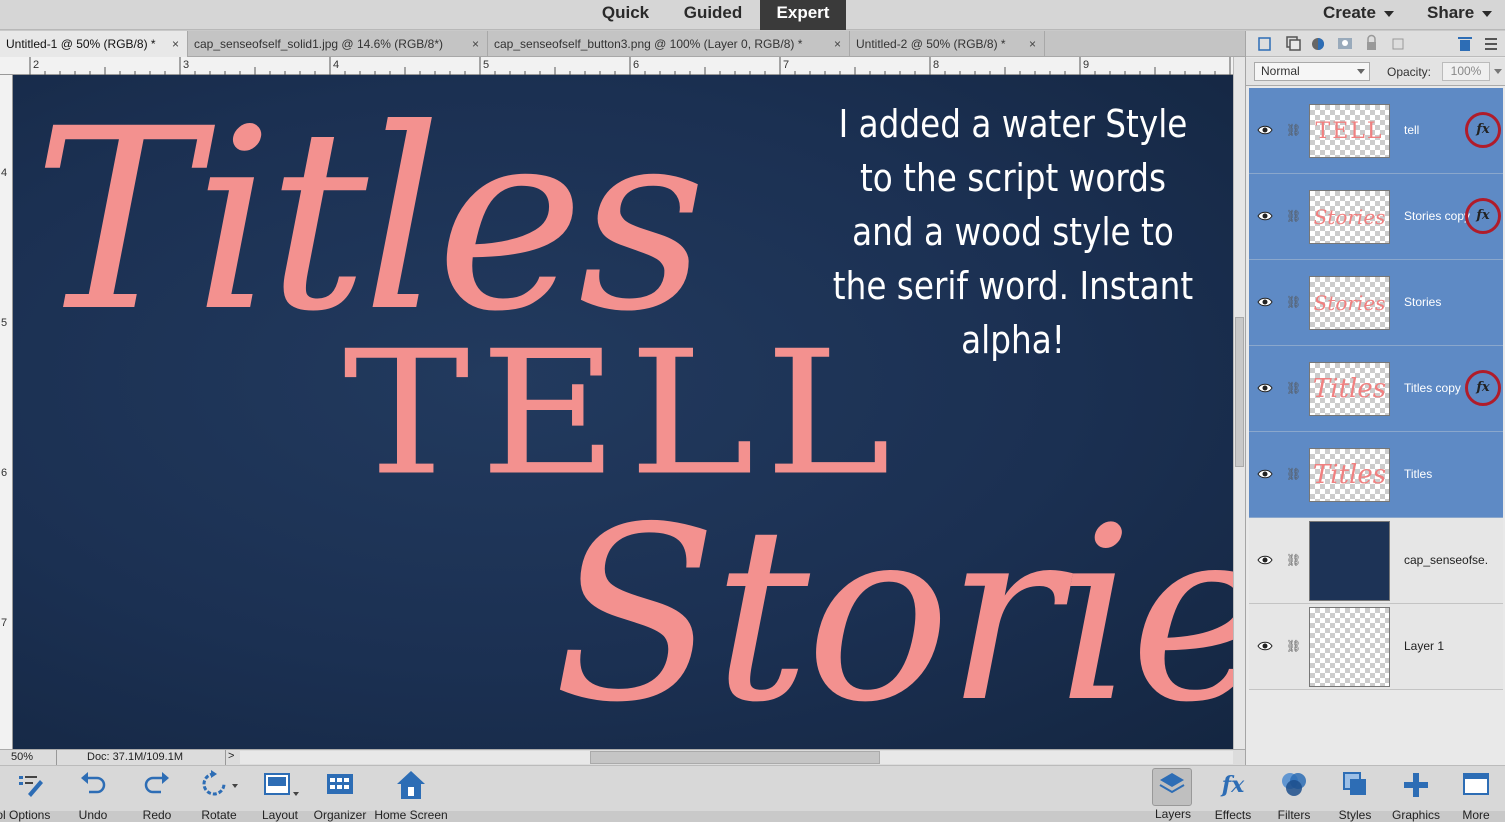  Describe the element at coordinates (1416, 796) in the screenshot. I see `graphics-button: Graphics` at that location.